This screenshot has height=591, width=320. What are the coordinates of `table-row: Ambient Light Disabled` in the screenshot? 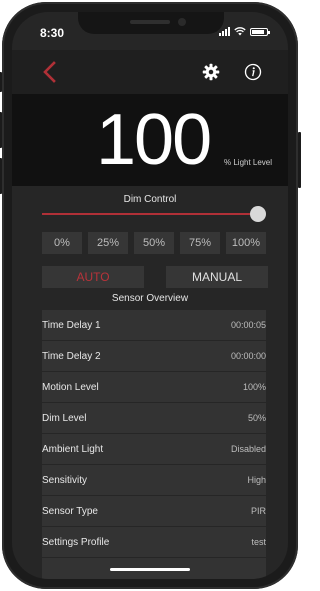 It's located at (154, 449).